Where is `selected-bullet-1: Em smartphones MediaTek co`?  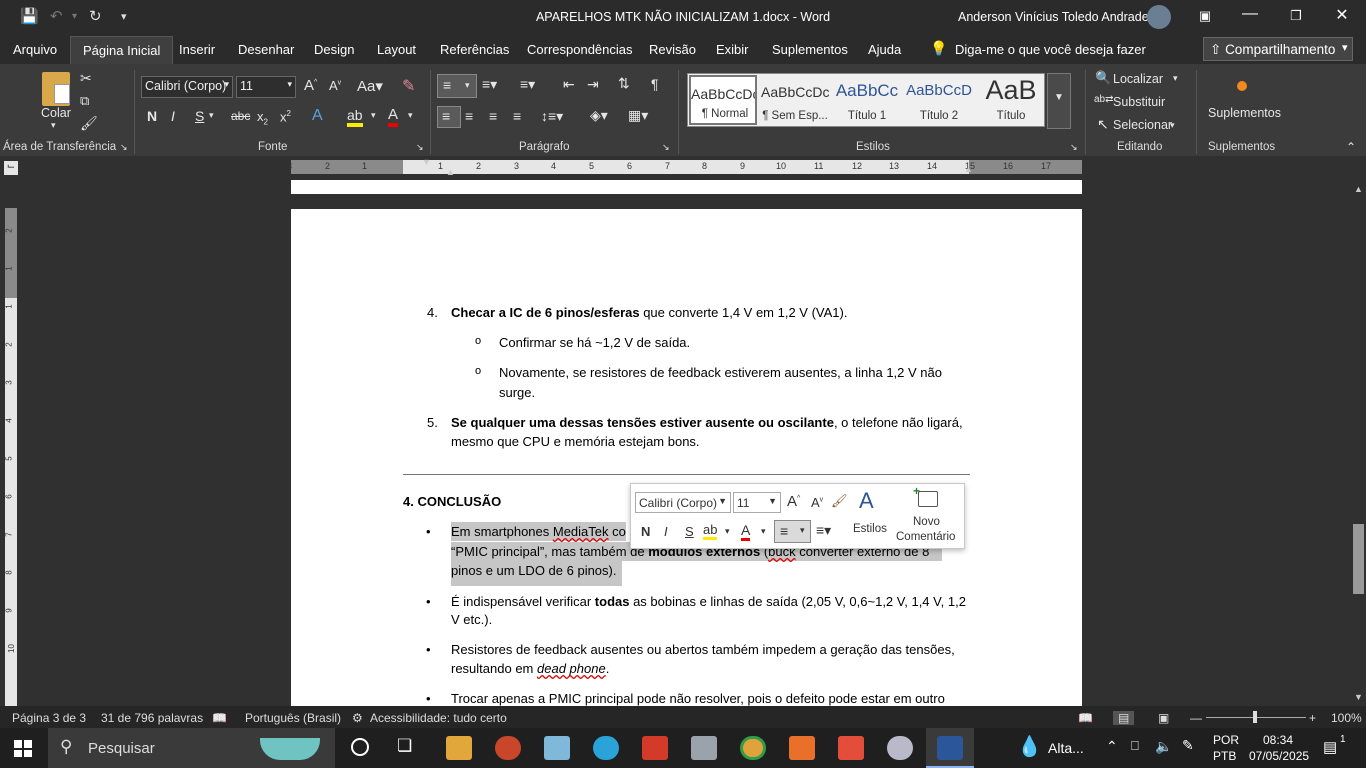 selected-bullet-1: Em smartphones MediaTek co is located at coordinates (538, 531).